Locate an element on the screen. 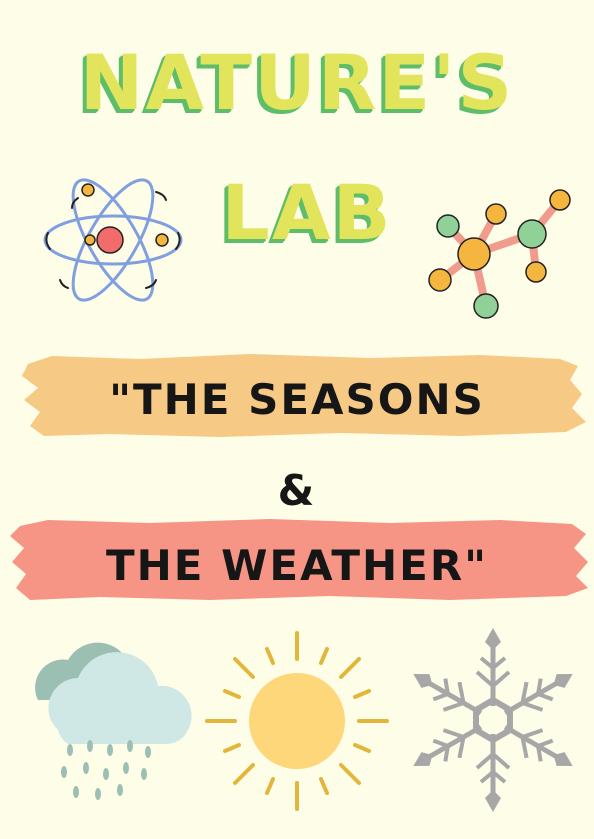 This screenshot has height=839, width=594. subtitle-line-2: THE WEATHER" is located at coordinates (297, 565).